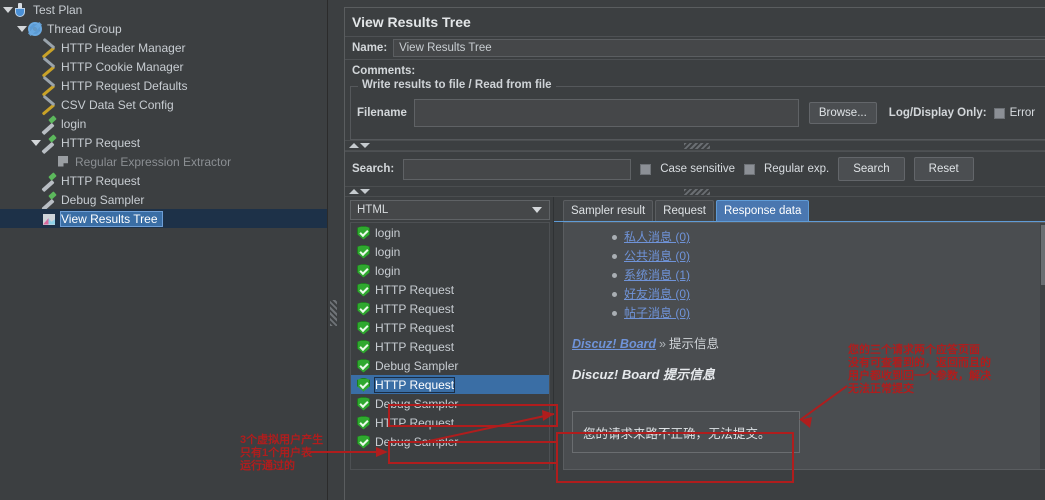 This screenshot has height=500, width=1045. I want to click on tree-item-label: View Results Tree, so click(111, 218).